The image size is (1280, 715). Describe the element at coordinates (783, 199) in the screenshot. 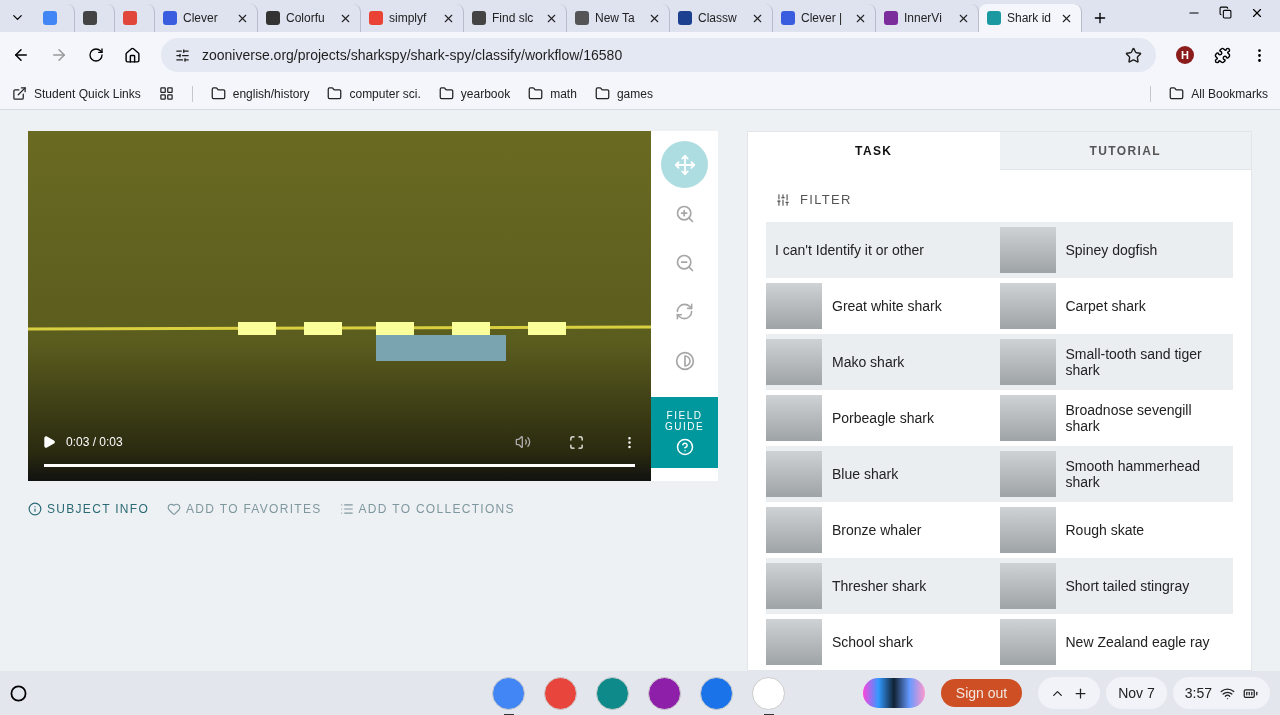

I see `filter-icon` at that location.